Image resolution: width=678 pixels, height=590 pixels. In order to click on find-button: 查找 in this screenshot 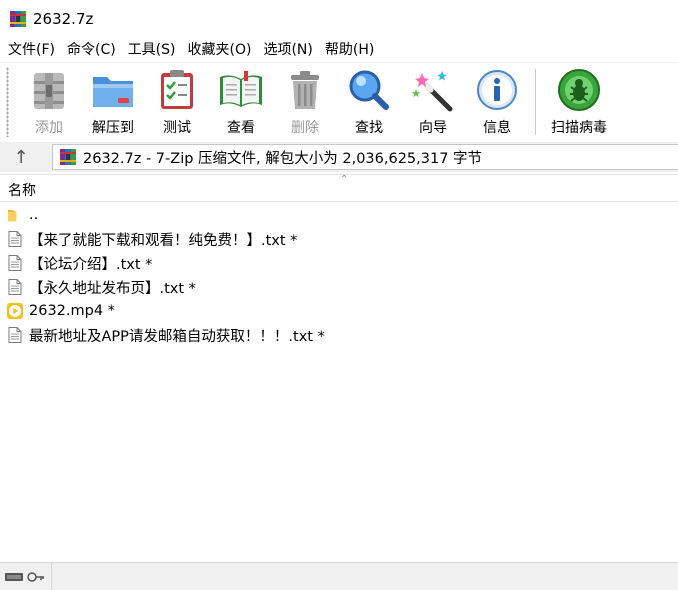, I will do `click(369, 101)`.